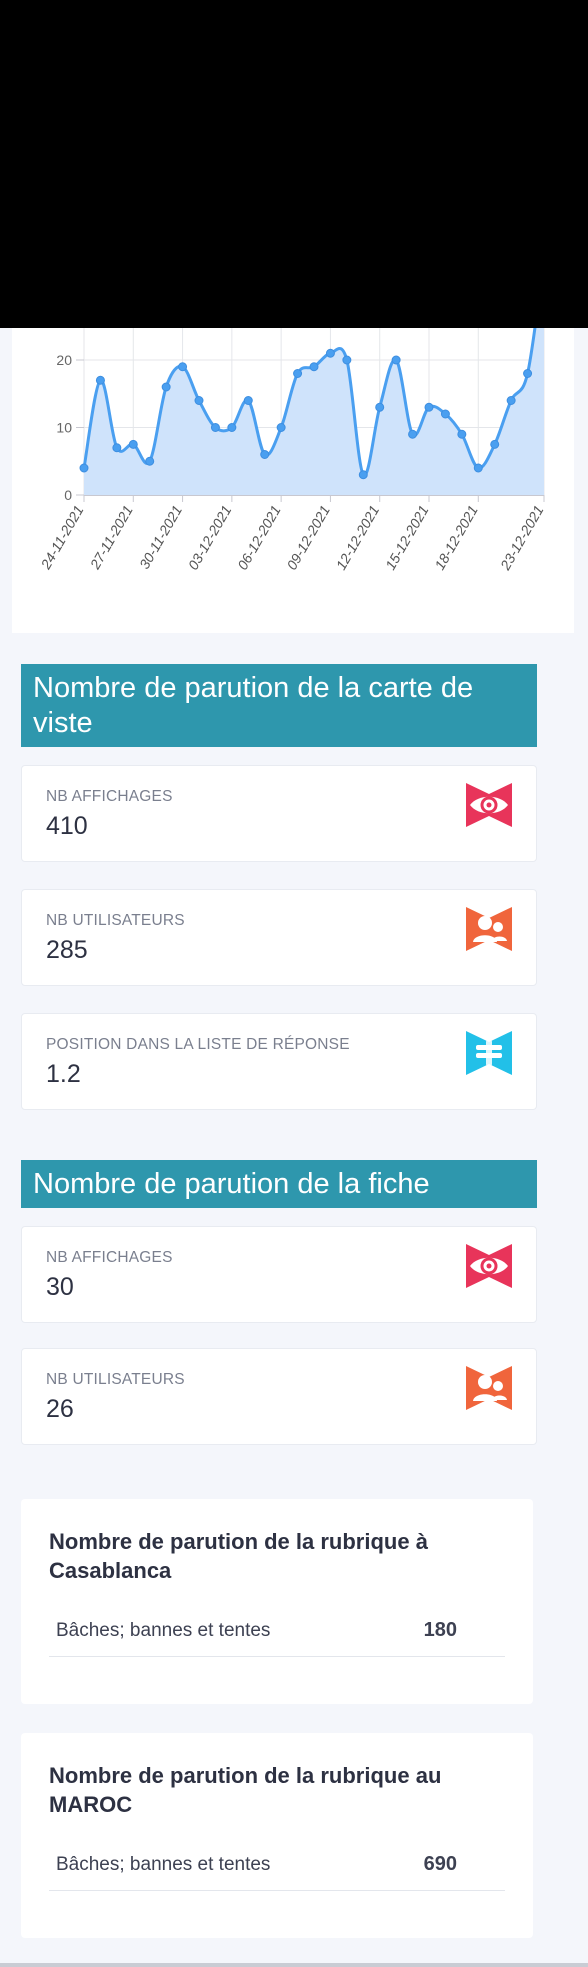 Image resolution: width=588 pixels, height=1967 pixels. Describe the element at coordinates (521, 538) in the screenshot. I see `x-tick-label: 23-12-2021` at that location.